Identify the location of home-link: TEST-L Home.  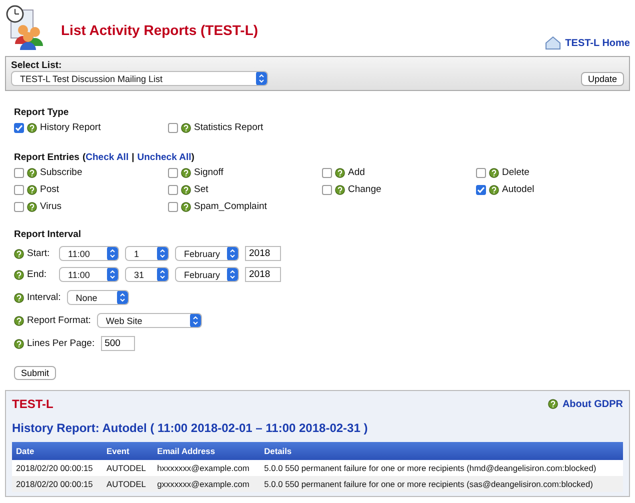
(587, 43).